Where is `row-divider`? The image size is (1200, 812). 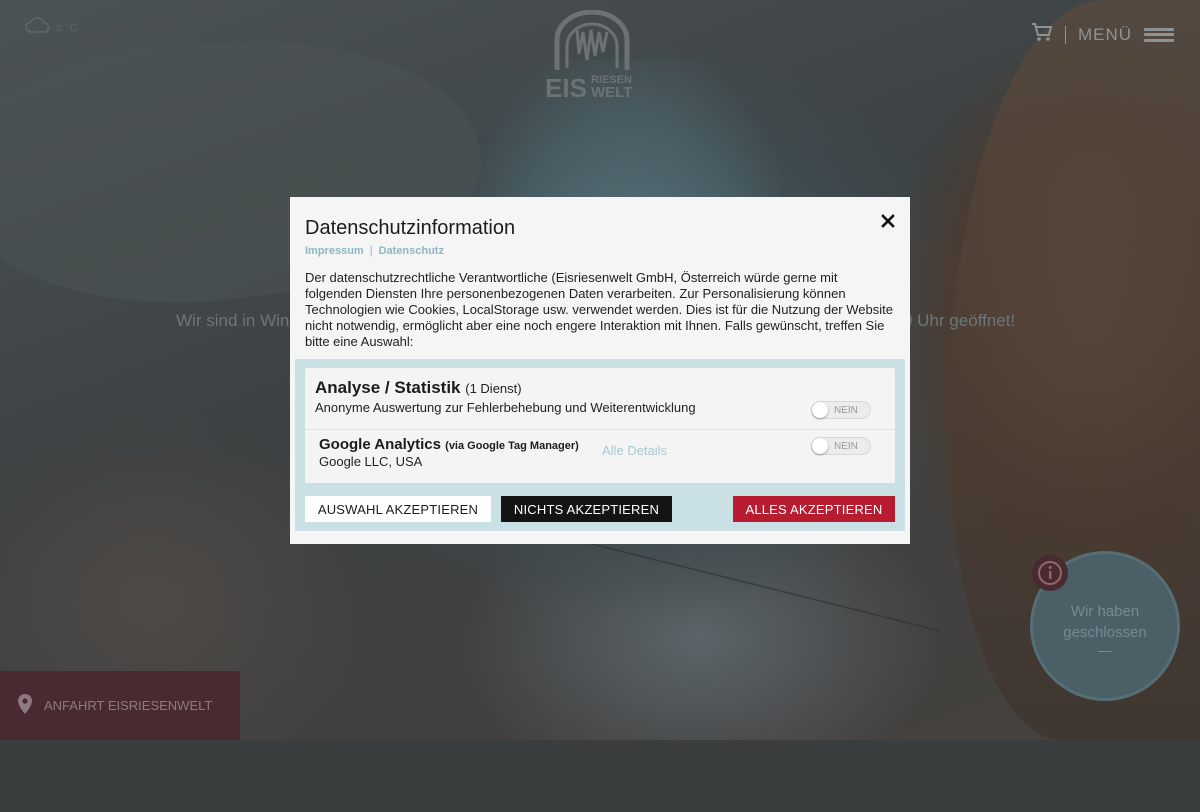
row-divider is located at coordinates (600, 429).